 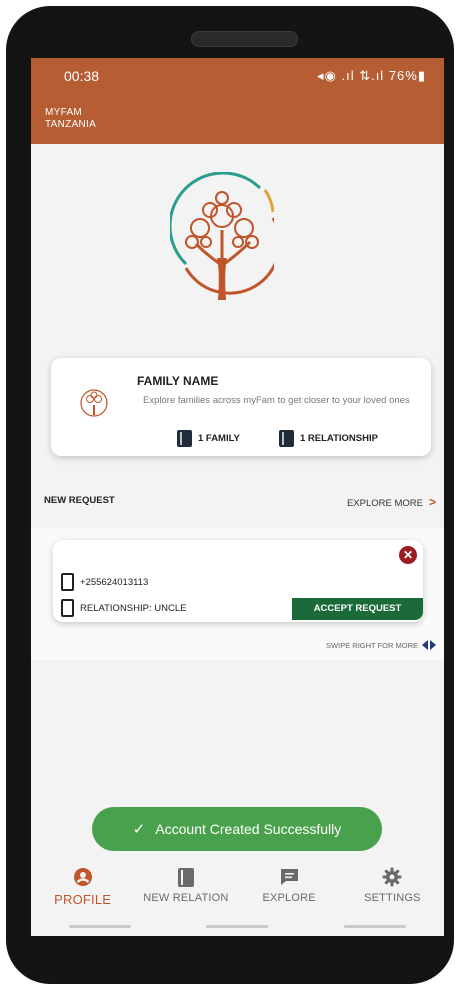 I want to click on nav-profile-label: PROFILE, so click(x=83, y=899).